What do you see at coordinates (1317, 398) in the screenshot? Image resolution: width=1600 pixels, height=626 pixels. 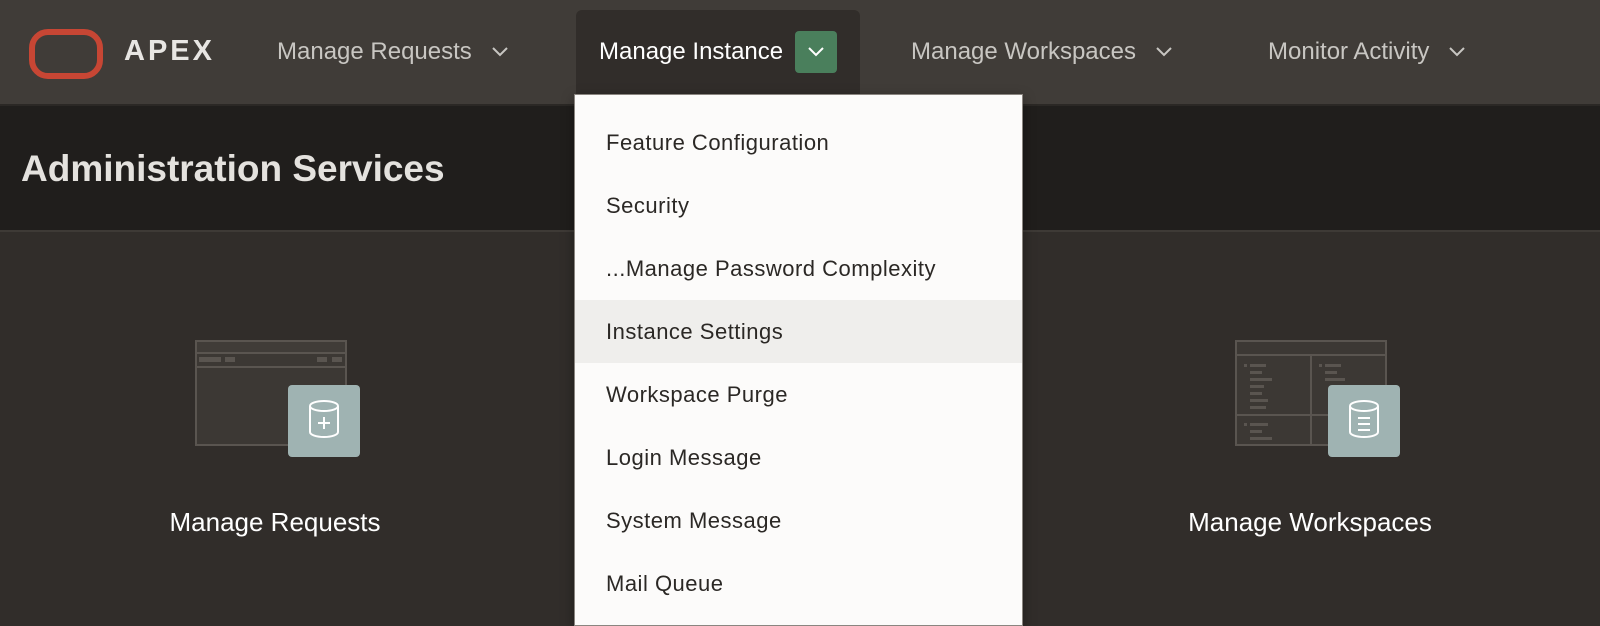 I see `database-list-icon` at bounding box center [1317, 398].